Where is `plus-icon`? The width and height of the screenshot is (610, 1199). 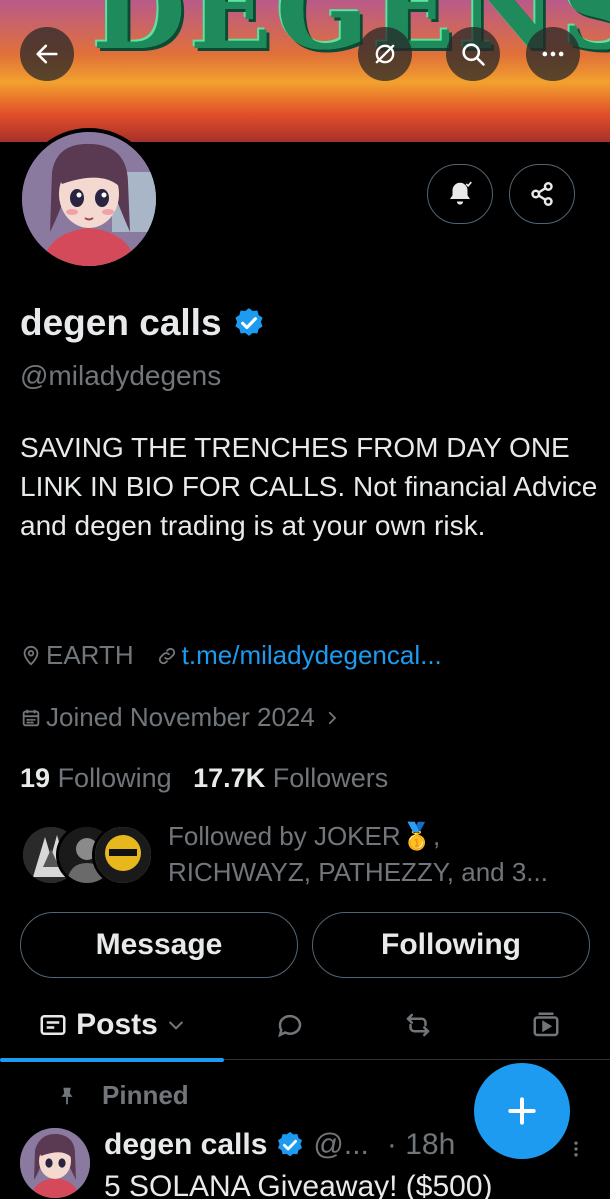
plus-icon is located at coordinates (522, 1111).